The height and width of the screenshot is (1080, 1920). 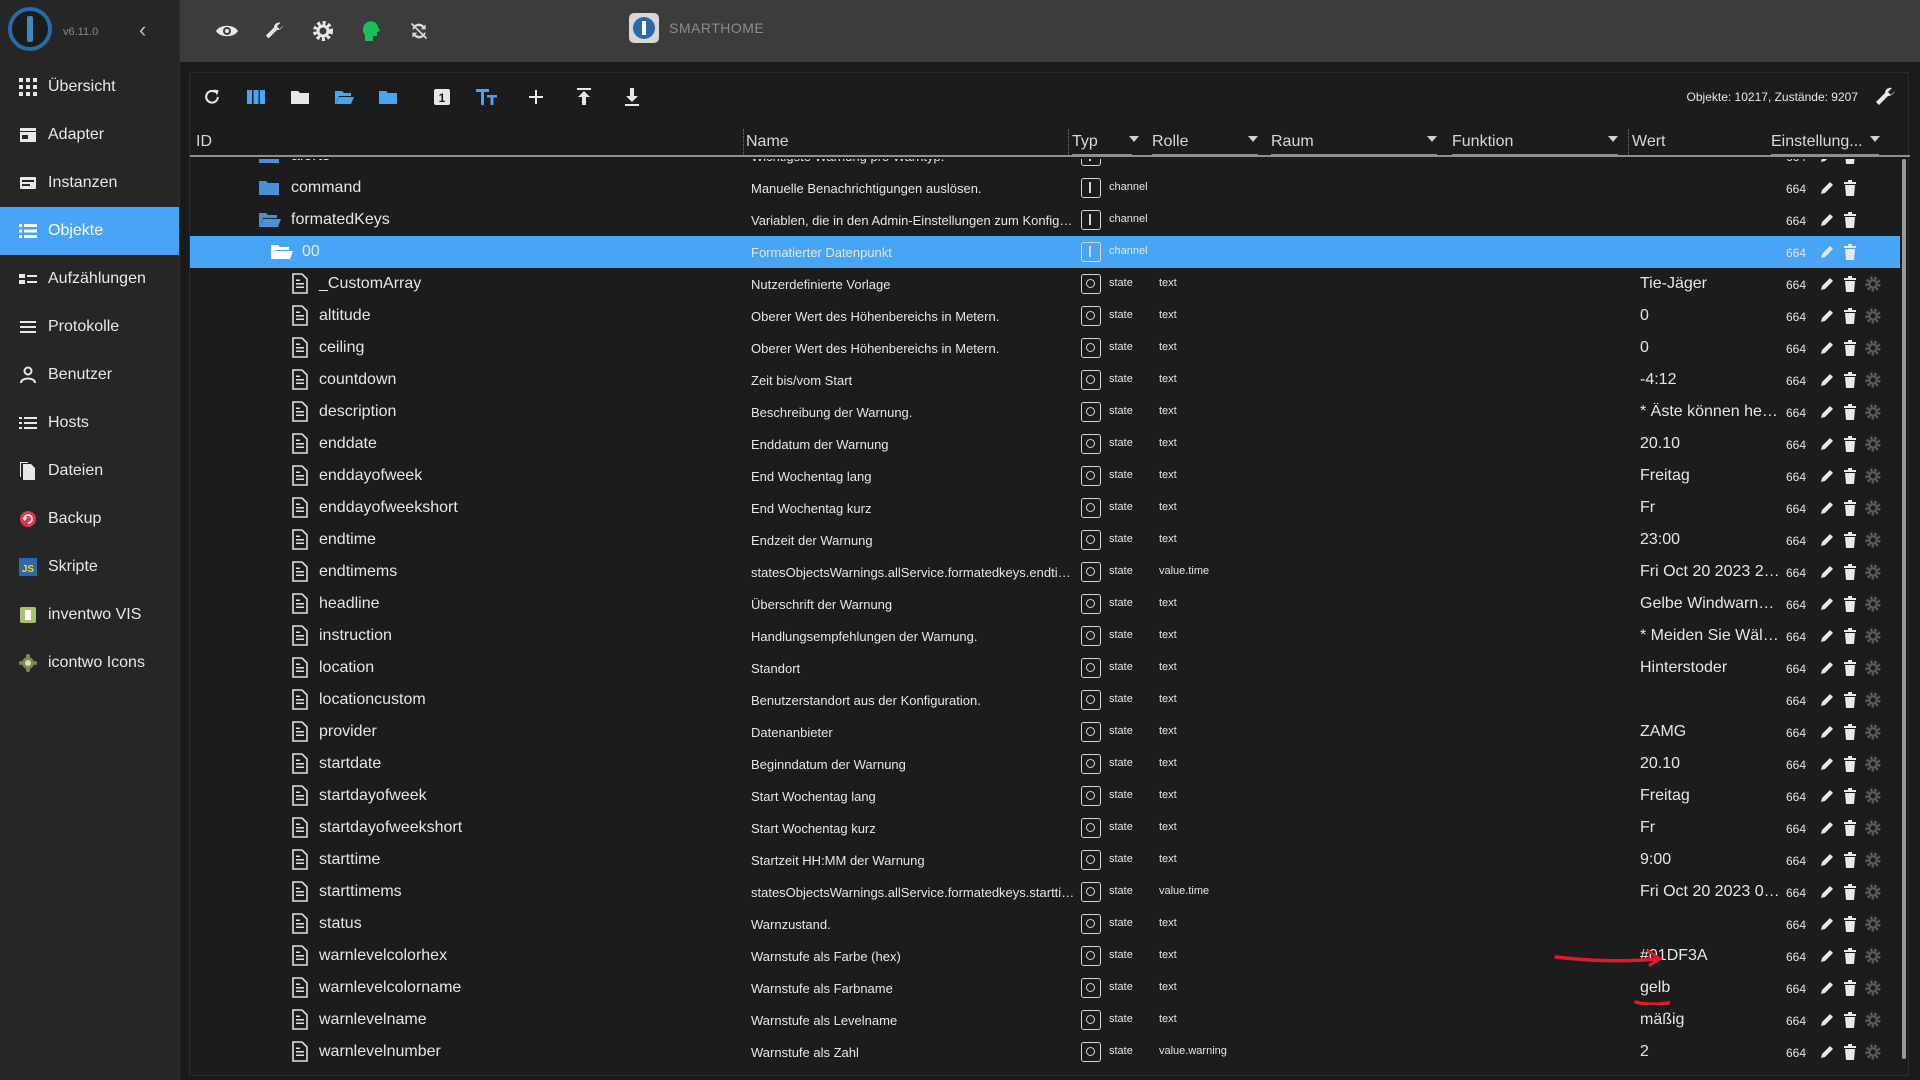 I want to click on object-id: warnlevelnumber, so click(x=380, y=1052).